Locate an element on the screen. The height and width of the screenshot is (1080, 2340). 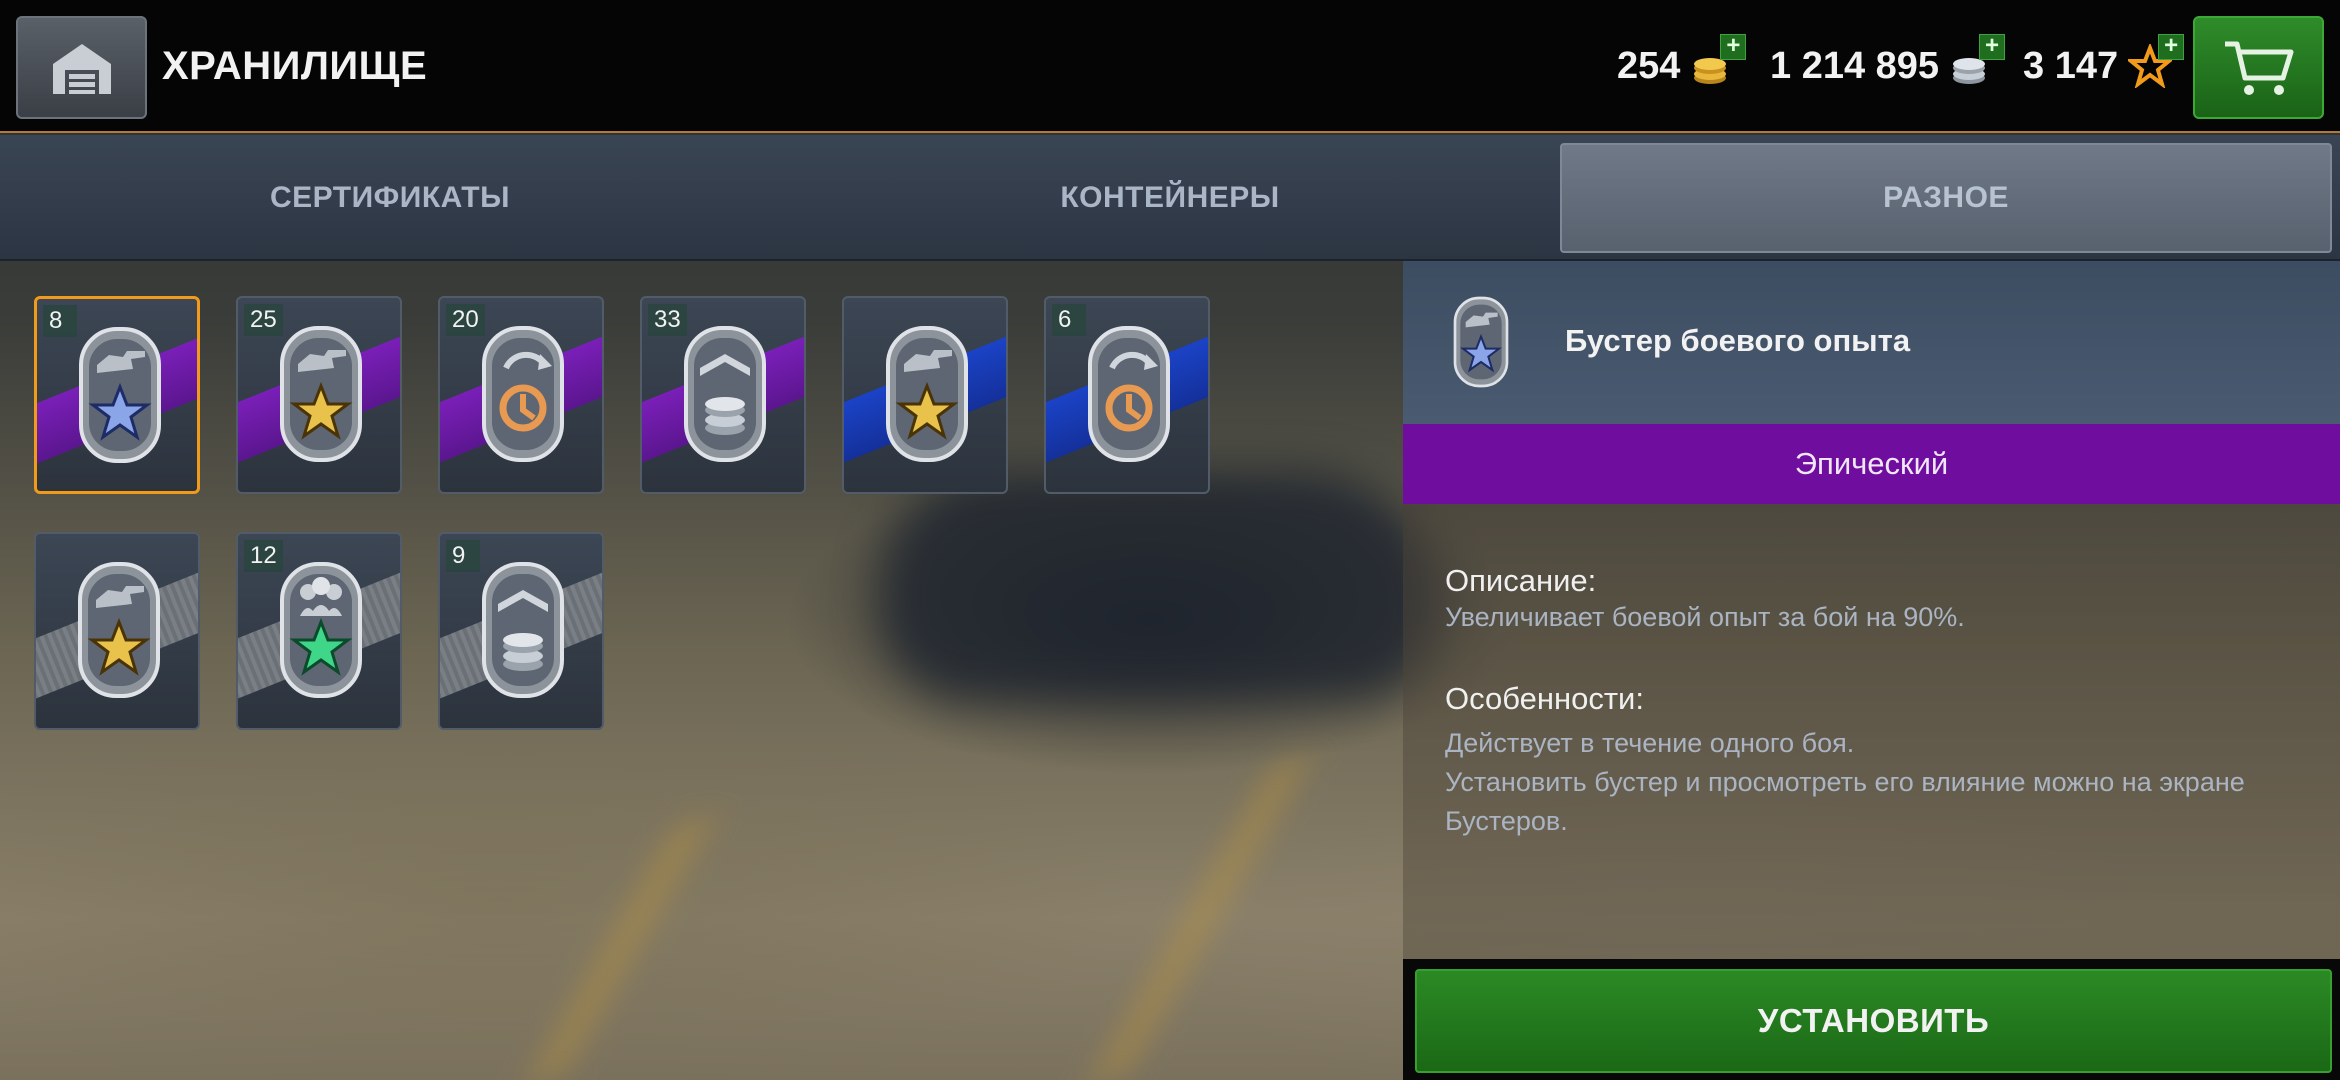
item-count: 12 is located at coordinates (263, 556).